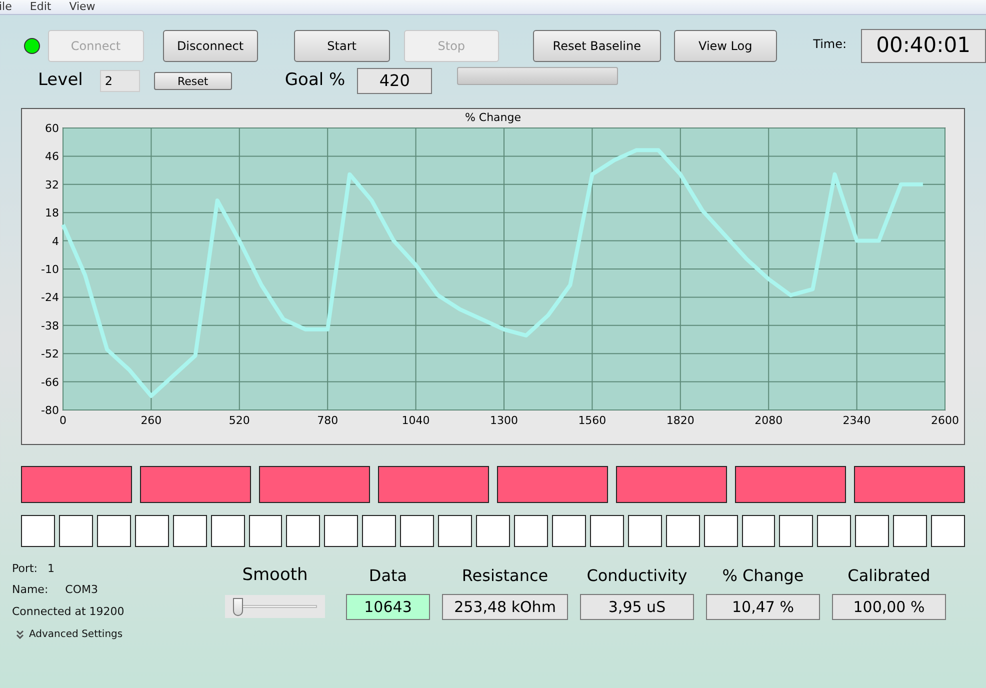 Image resolution: width=986 pixels, height=688 pixels. Describe the element at coordinates (923, 45) in the screenshot. I see `time-display: 00:40:01` at that location.